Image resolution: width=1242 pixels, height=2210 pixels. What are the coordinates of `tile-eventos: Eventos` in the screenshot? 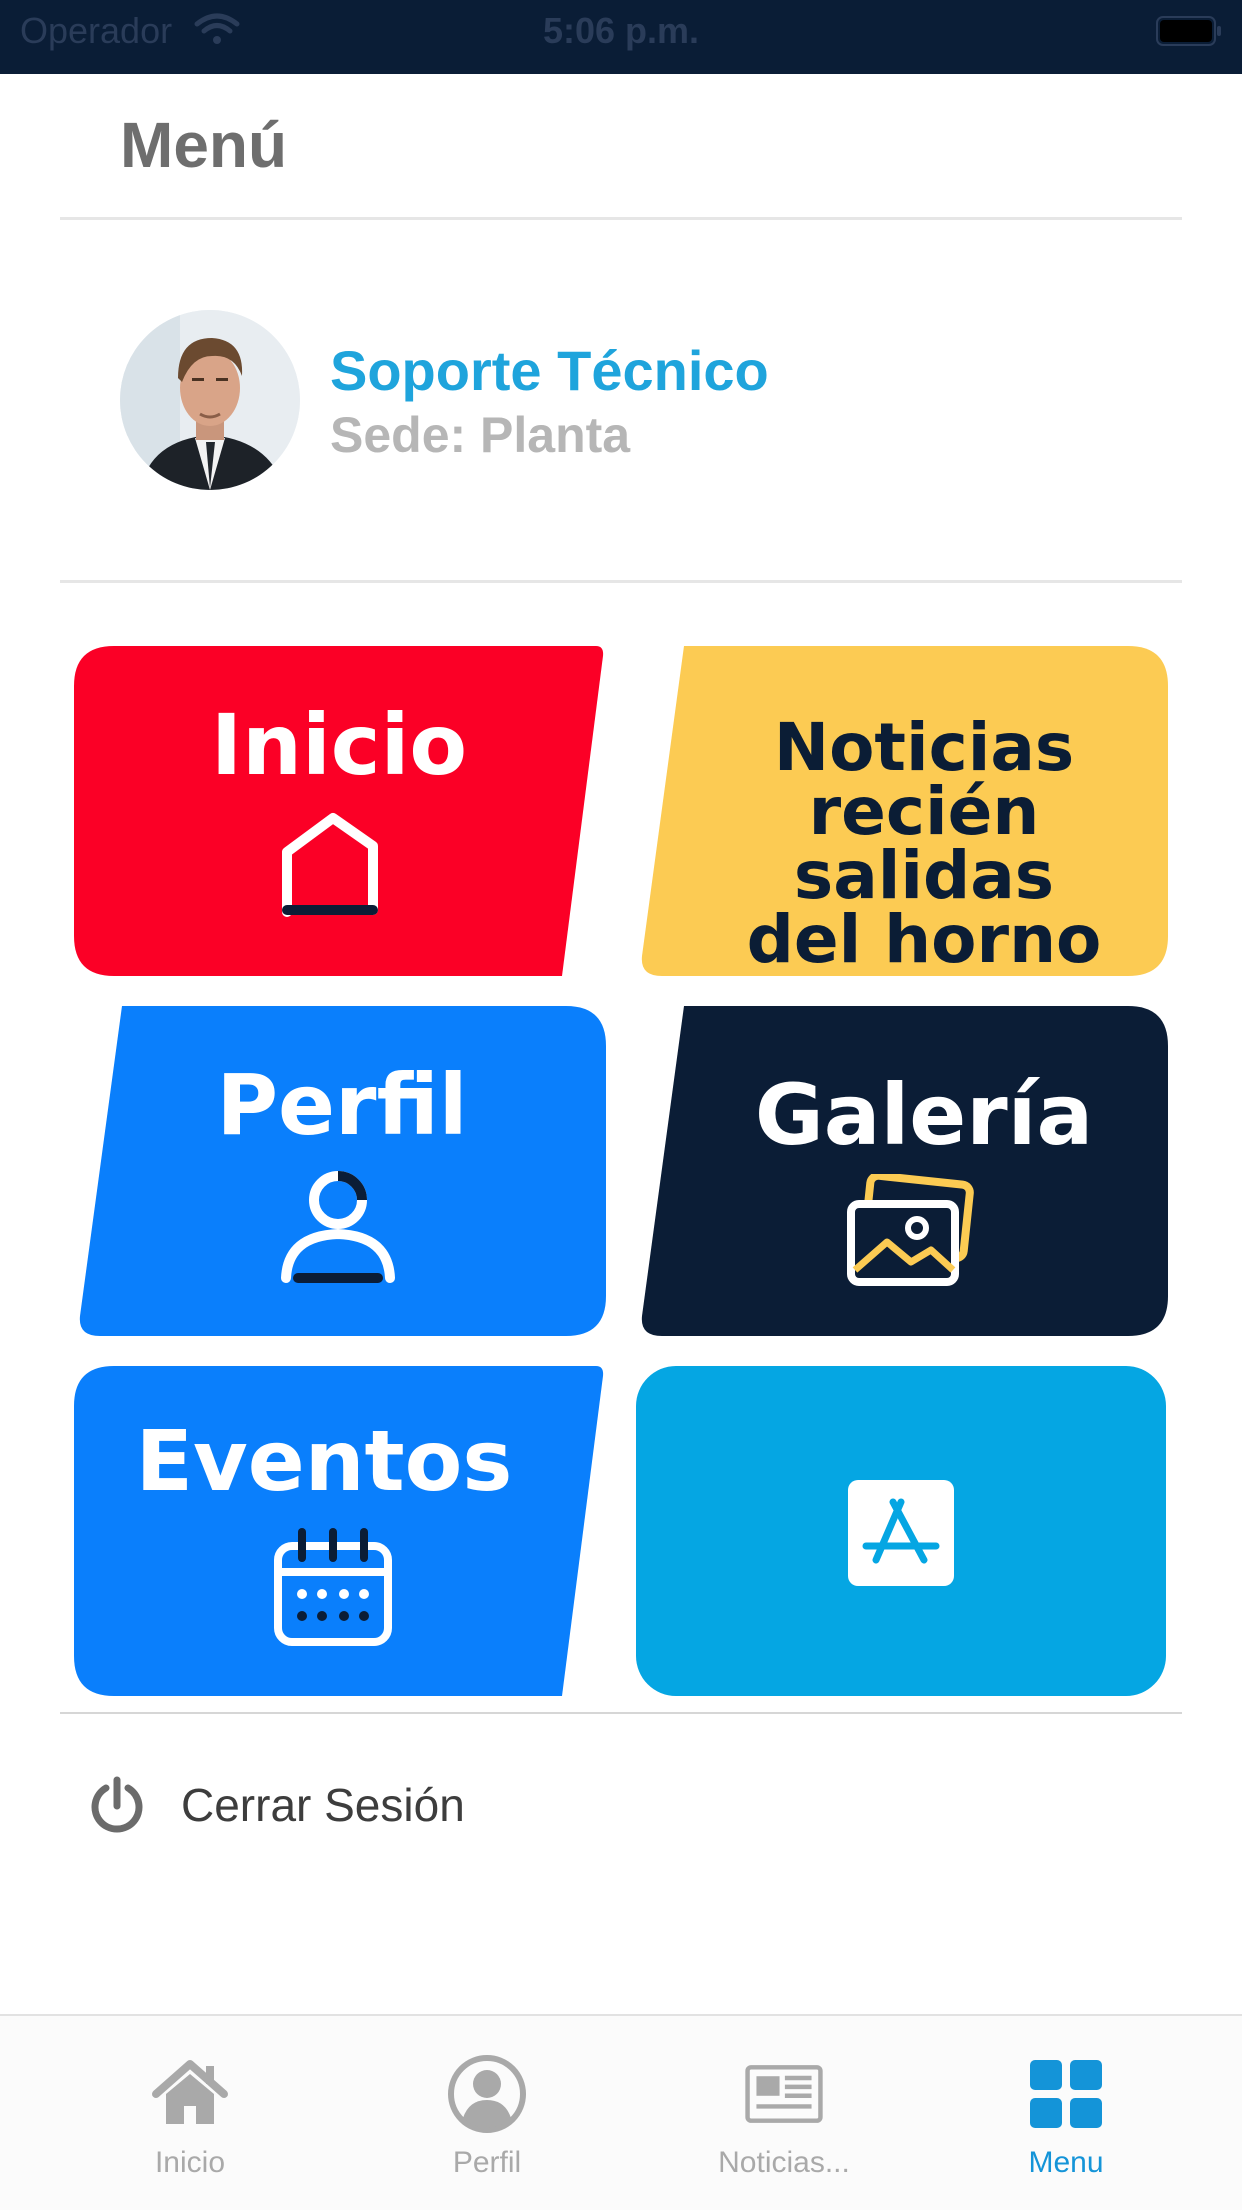 It's located at (339, 1531).